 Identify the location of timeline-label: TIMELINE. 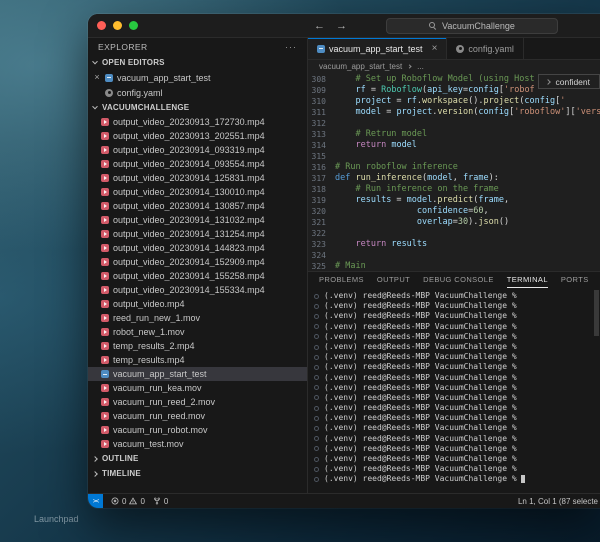
(121, 473).